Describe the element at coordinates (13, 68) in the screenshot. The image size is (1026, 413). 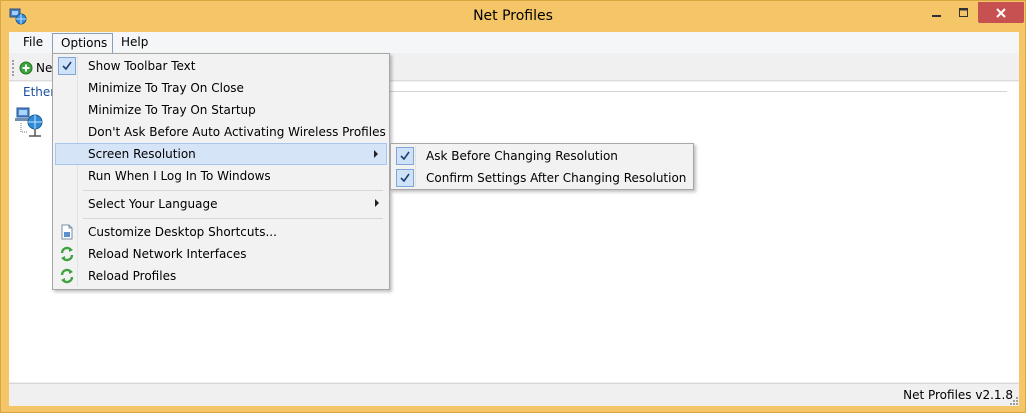
I see `toolbar-grip` at that location.